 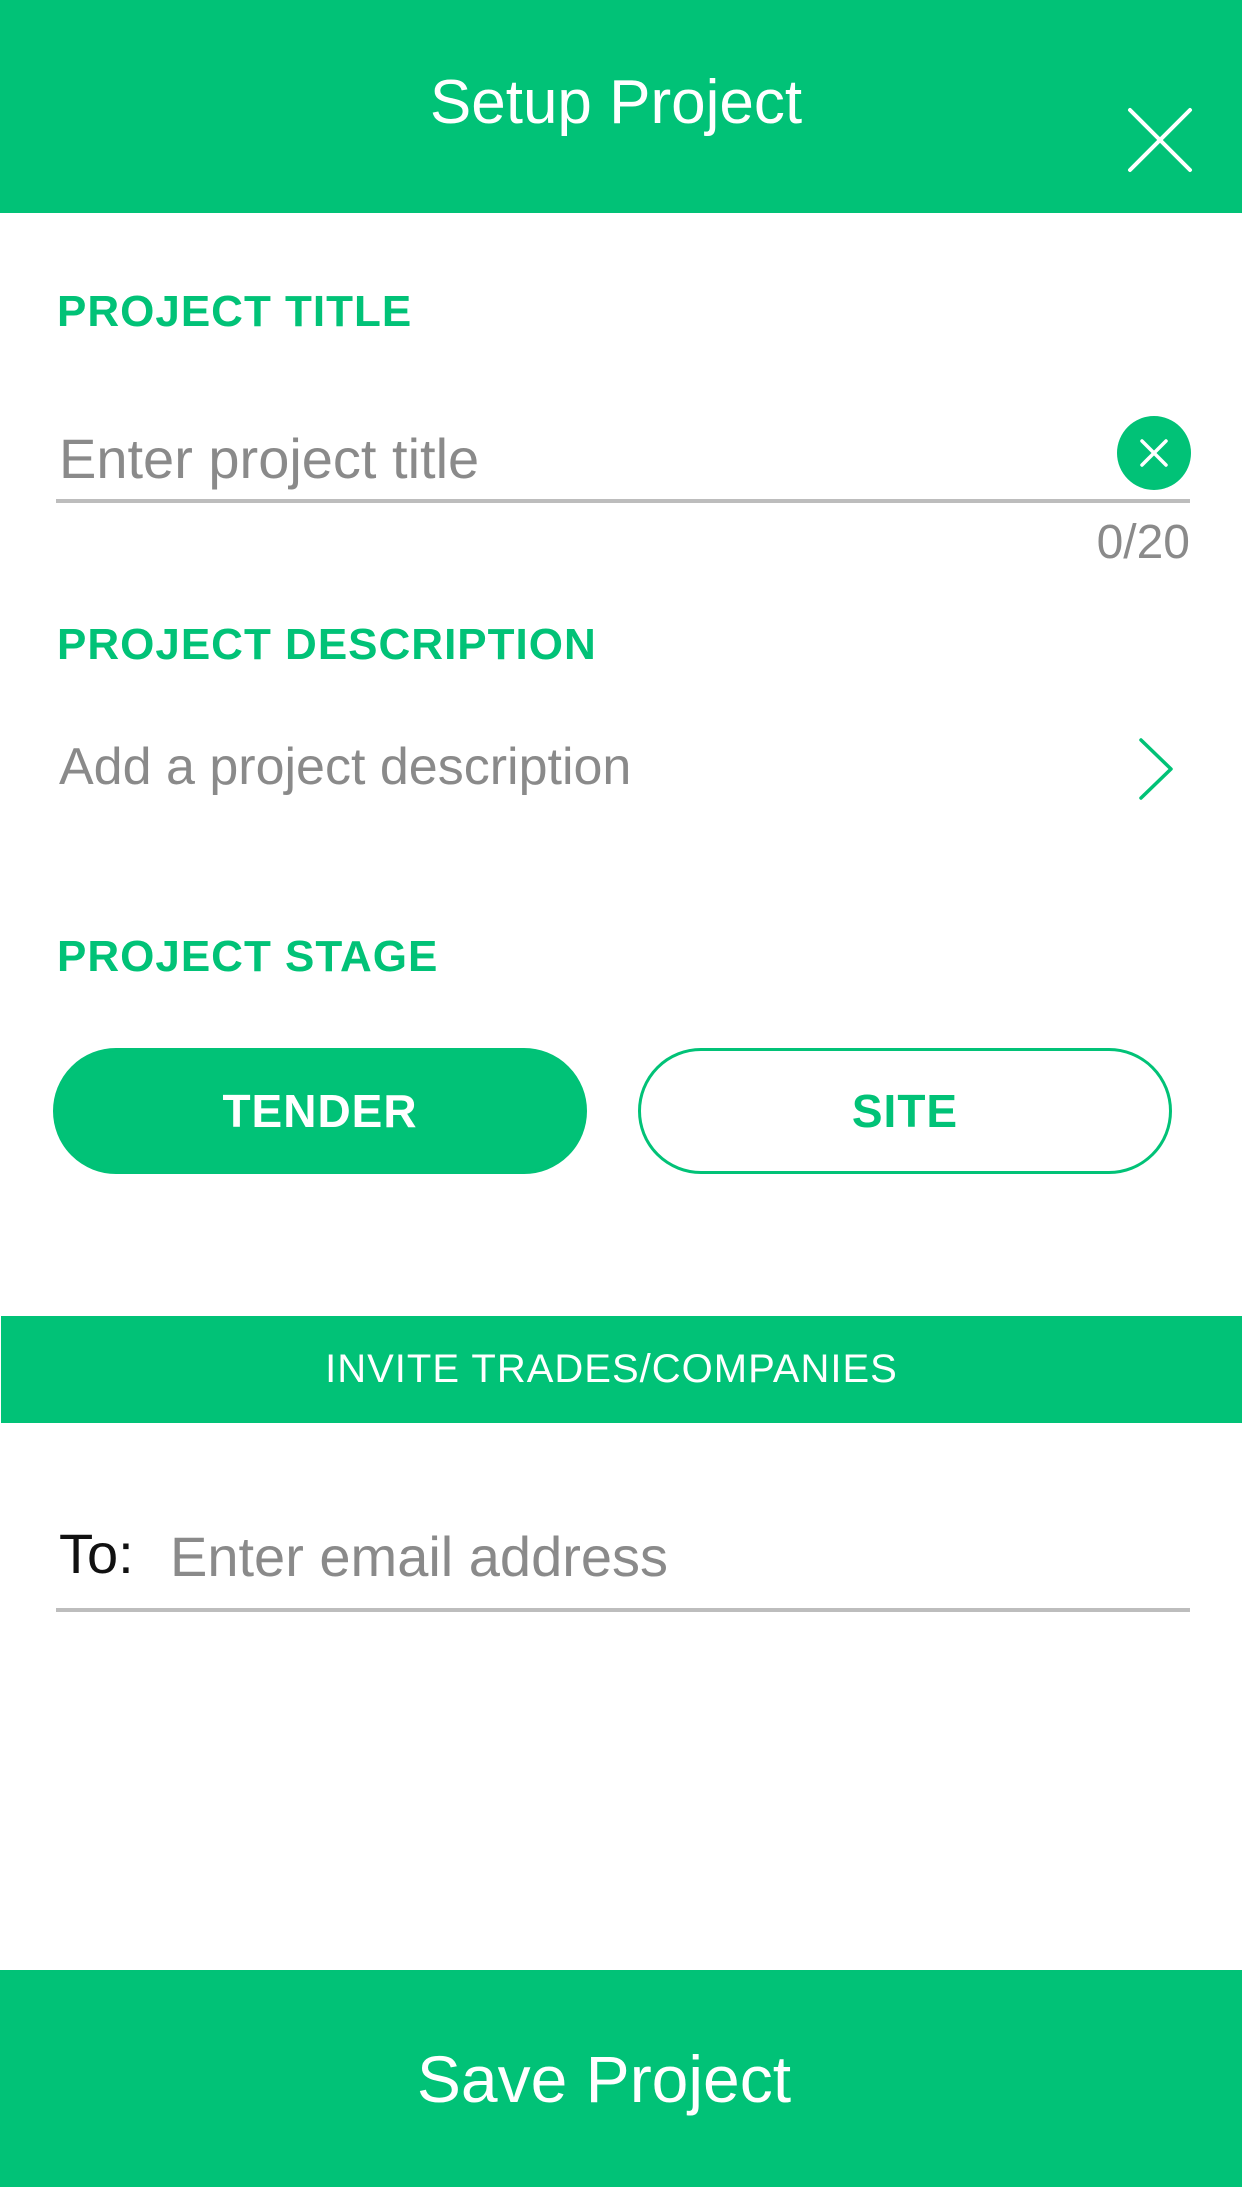 I want to click on stage-site-button: SITE, so click(x=905, y=1111).